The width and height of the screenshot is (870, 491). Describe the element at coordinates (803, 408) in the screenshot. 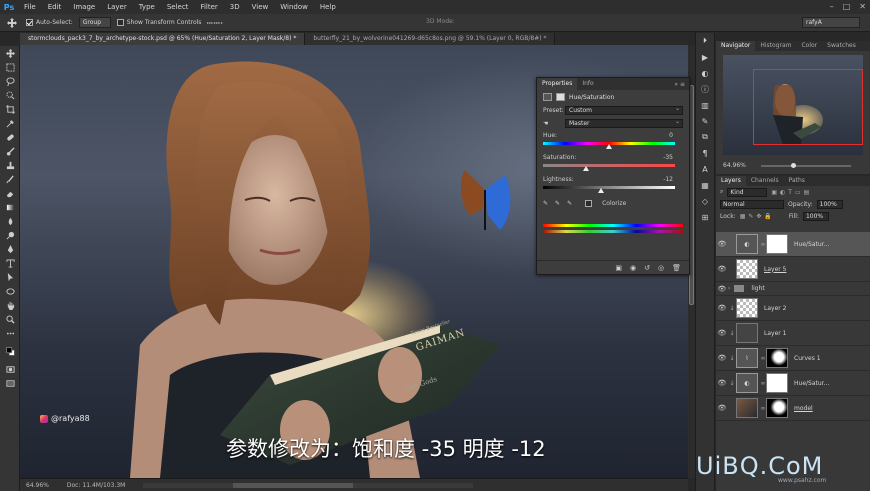

I see `layer-name: model` at that location.